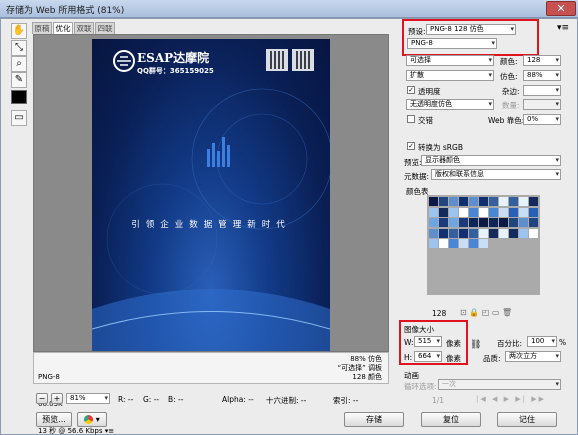 The image size is (578, 435). Describe the element at coordinates (63, 28) in the screenshot. I see `tab-optimized: 优化` at that location.